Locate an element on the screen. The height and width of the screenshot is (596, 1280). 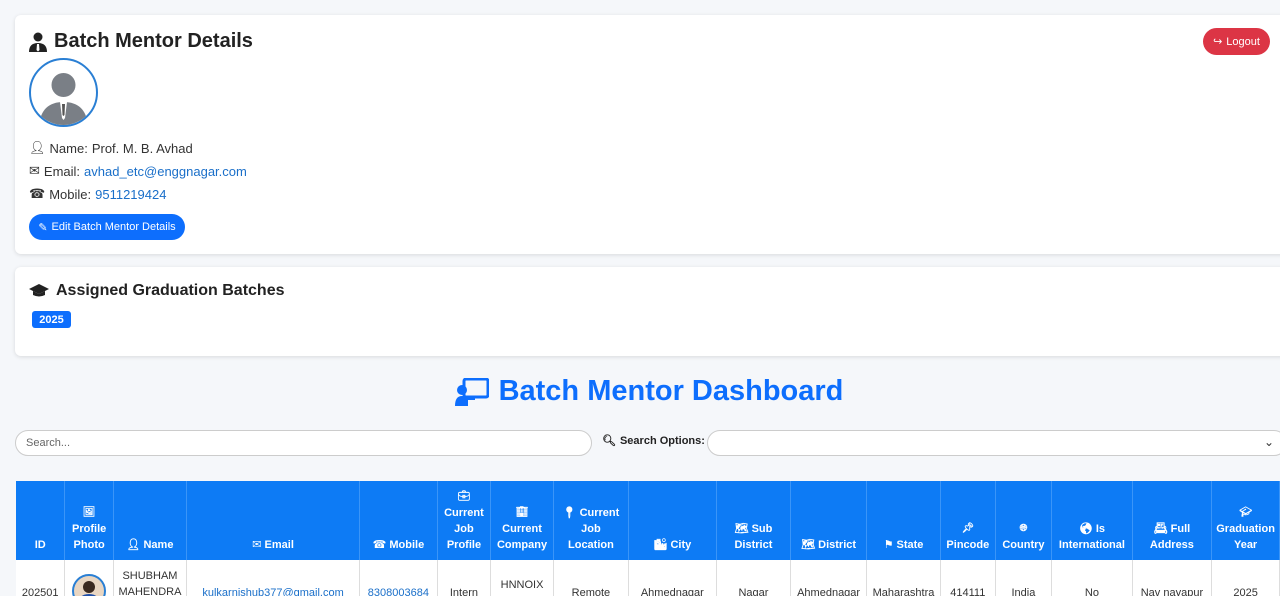
col-mobile: ☎ Mobile is located at coordinates (398, 520).